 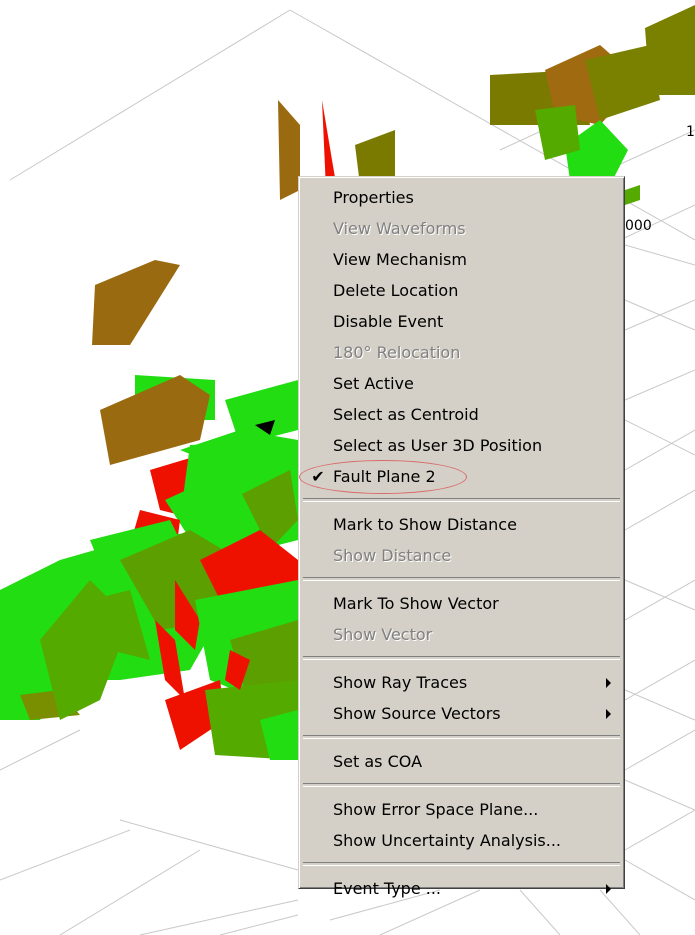 I want to click on menu-item-180-relocation: 180° Relocation, so click(x=397, y=352).